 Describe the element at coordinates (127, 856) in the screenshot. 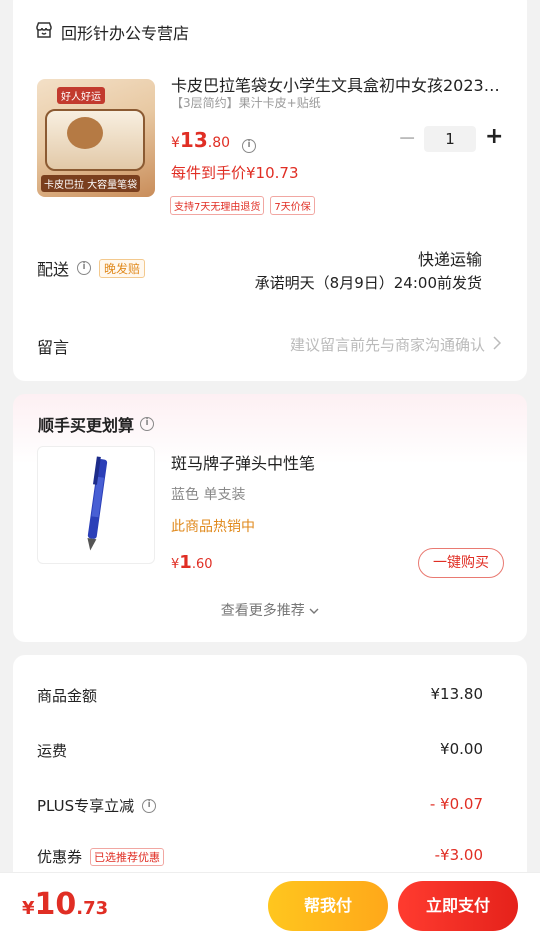

I see `coupon-selected-badge: 已选推荐优惠` at that location.